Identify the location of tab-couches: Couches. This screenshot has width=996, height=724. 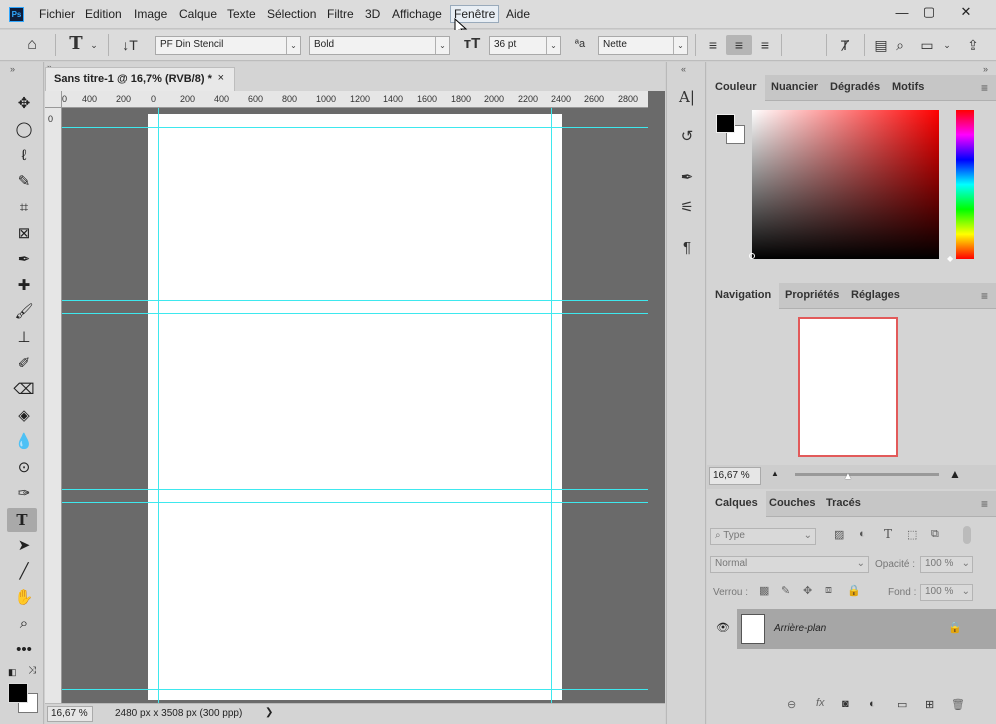
(792, 504).